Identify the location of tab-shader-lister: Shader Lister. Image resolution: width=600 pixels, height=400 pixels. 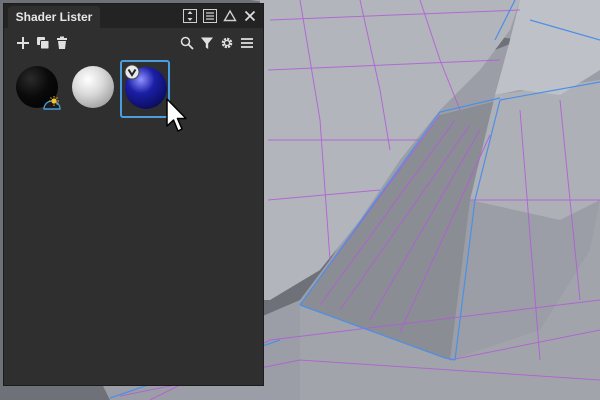
(54, 17).